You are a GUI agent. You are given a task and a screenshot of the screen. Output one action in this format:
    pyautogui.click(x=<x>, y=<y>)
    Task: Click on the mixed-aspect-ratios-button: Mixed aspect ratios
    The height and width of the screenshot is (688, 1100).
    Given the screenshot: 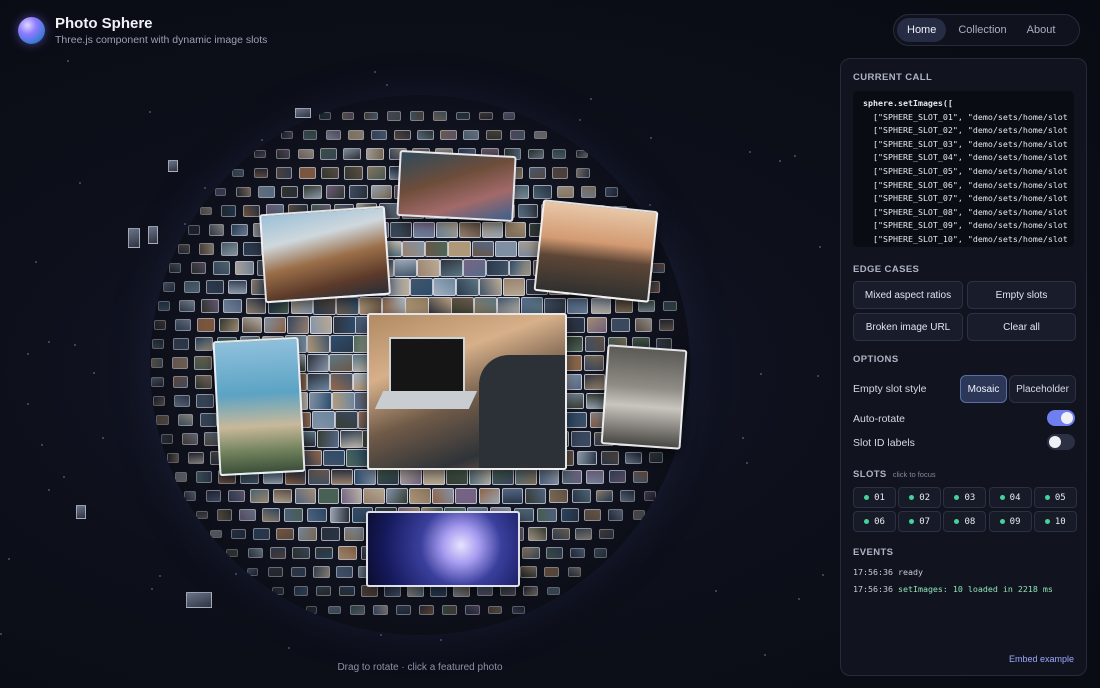 What is the action you would take?
    pyautogui.click(x=908, y=295)
    